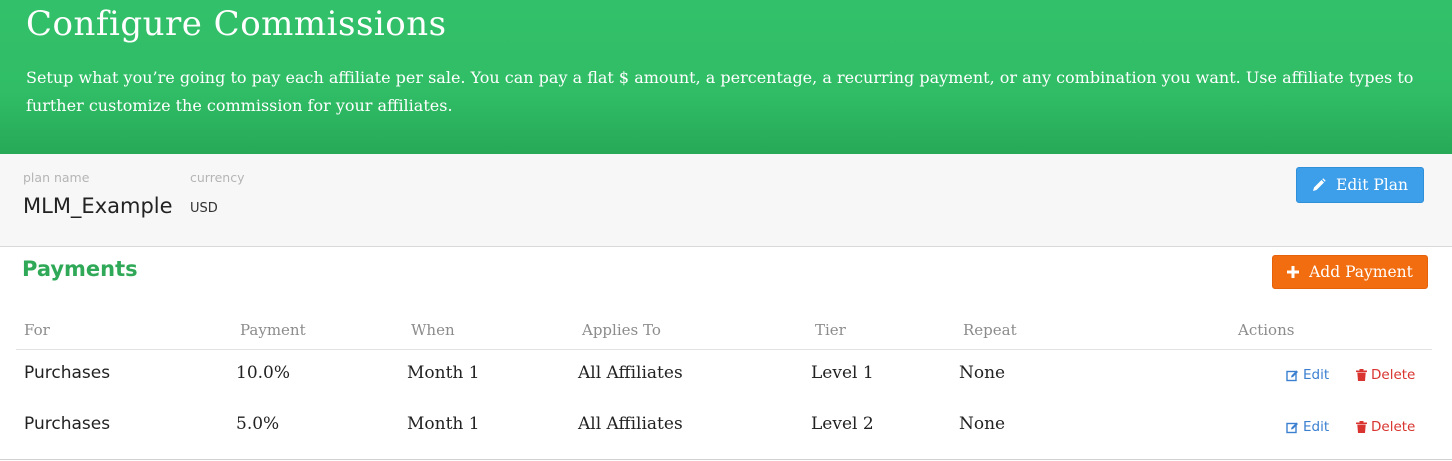 This screenshot has height=461, width=1452. I want to click on cell-tier: Level 1, so click(842, 373).